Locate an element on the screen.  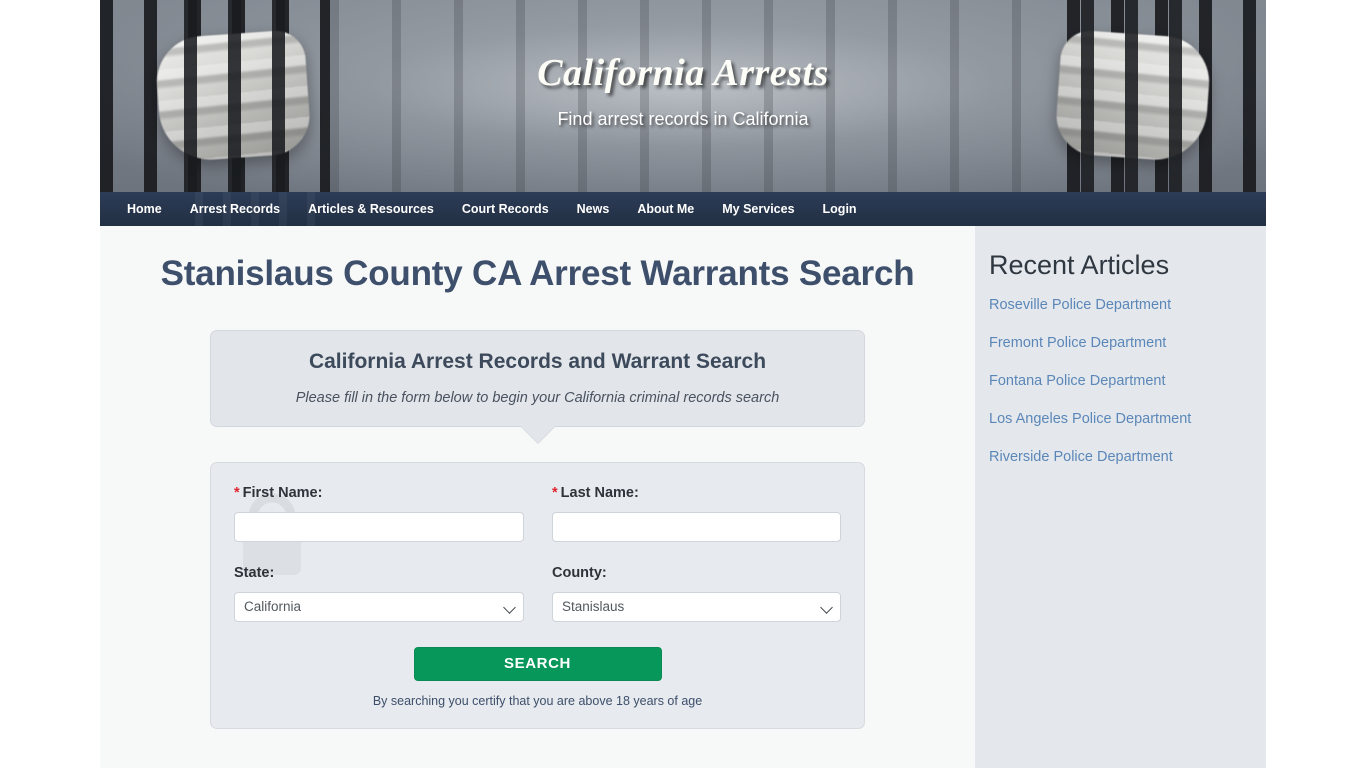
required-asterisk-last-name: * is located at coordinates (555, 492).